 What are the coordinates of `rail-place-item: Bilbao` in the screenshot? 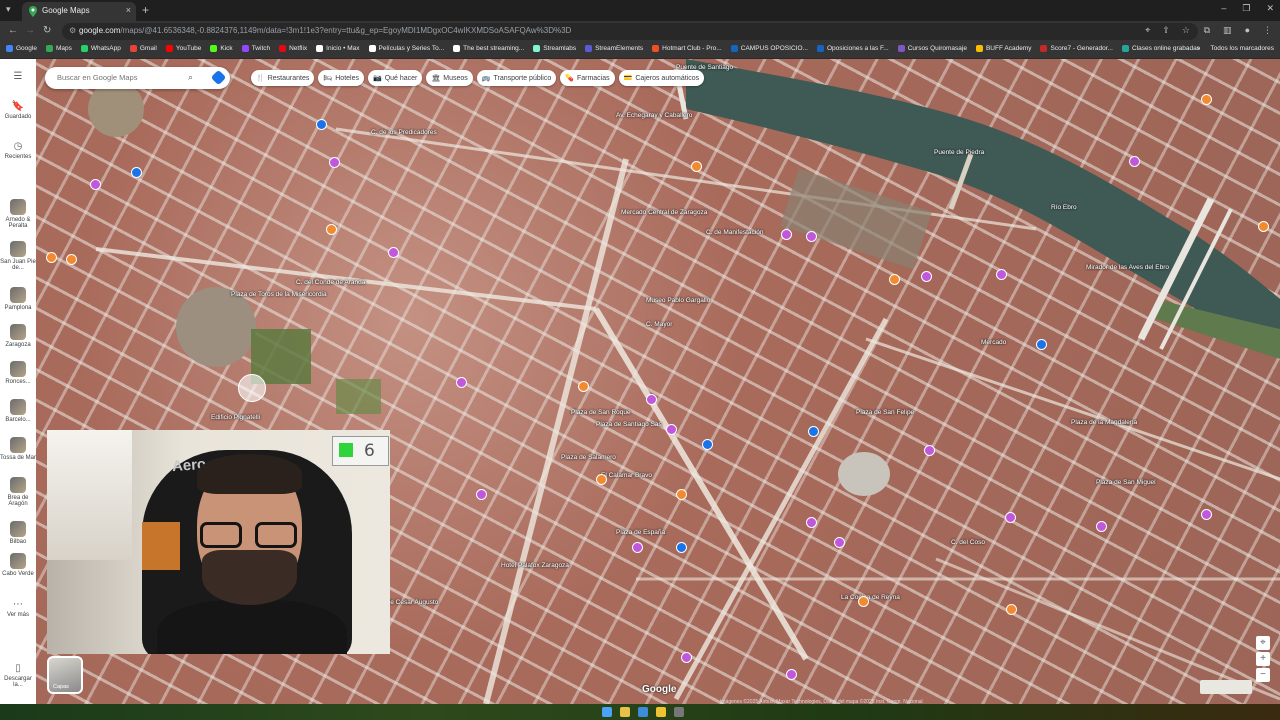 It's located at (18, 533).